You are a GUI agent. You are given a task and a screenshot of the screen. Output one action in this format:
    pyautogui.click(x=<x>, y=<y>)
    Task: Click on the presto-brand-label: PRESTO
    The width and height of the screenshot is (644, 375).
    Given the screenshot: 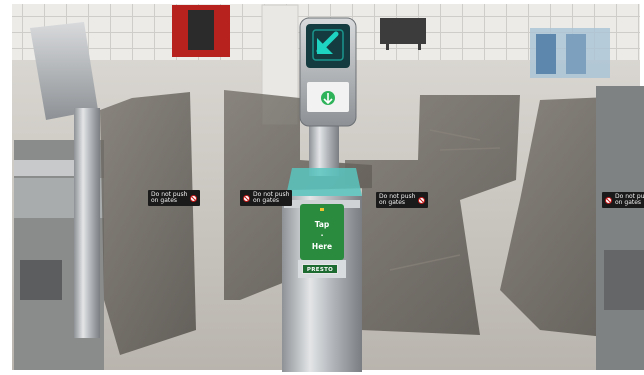 What is the action you would take?
    pyautogui.click(x=320, y=269)
    